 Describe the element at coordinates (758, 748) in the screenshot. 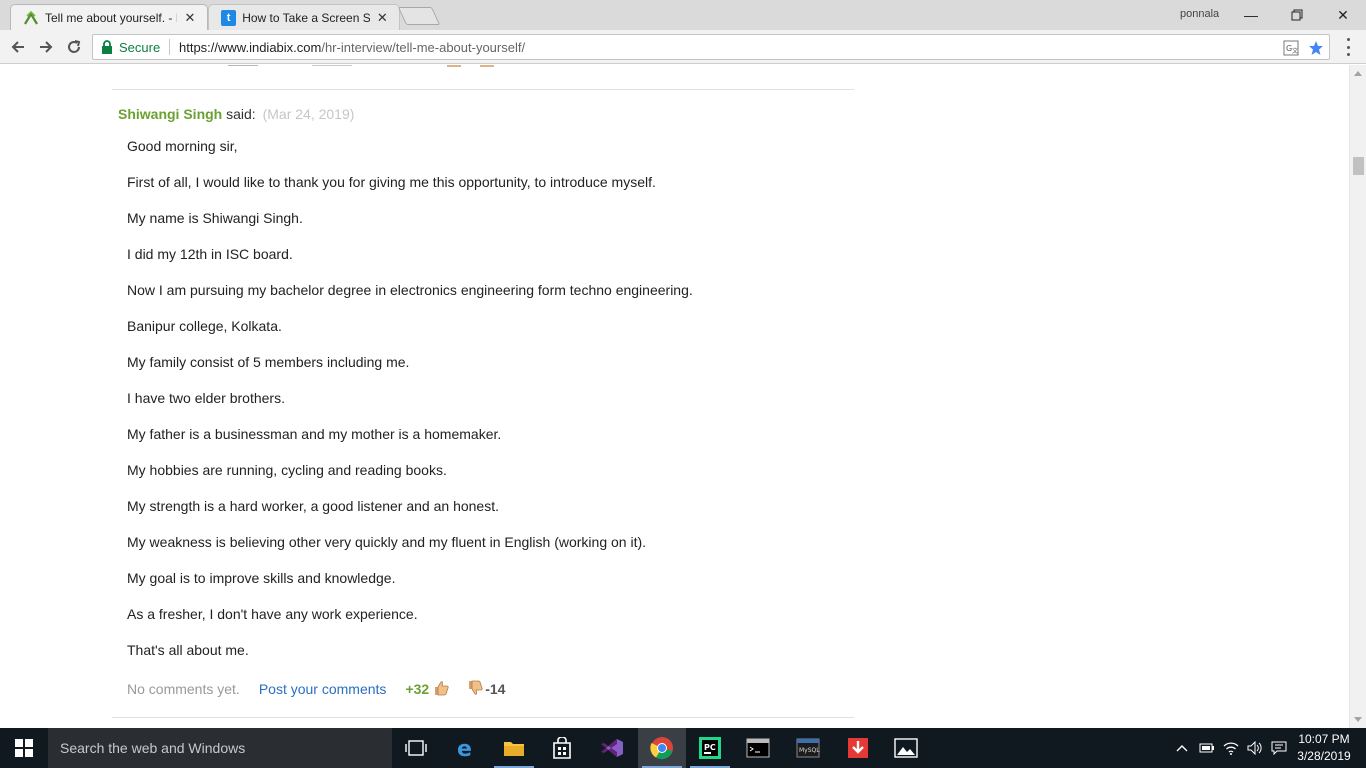

I see `terminal-icon` at that location.